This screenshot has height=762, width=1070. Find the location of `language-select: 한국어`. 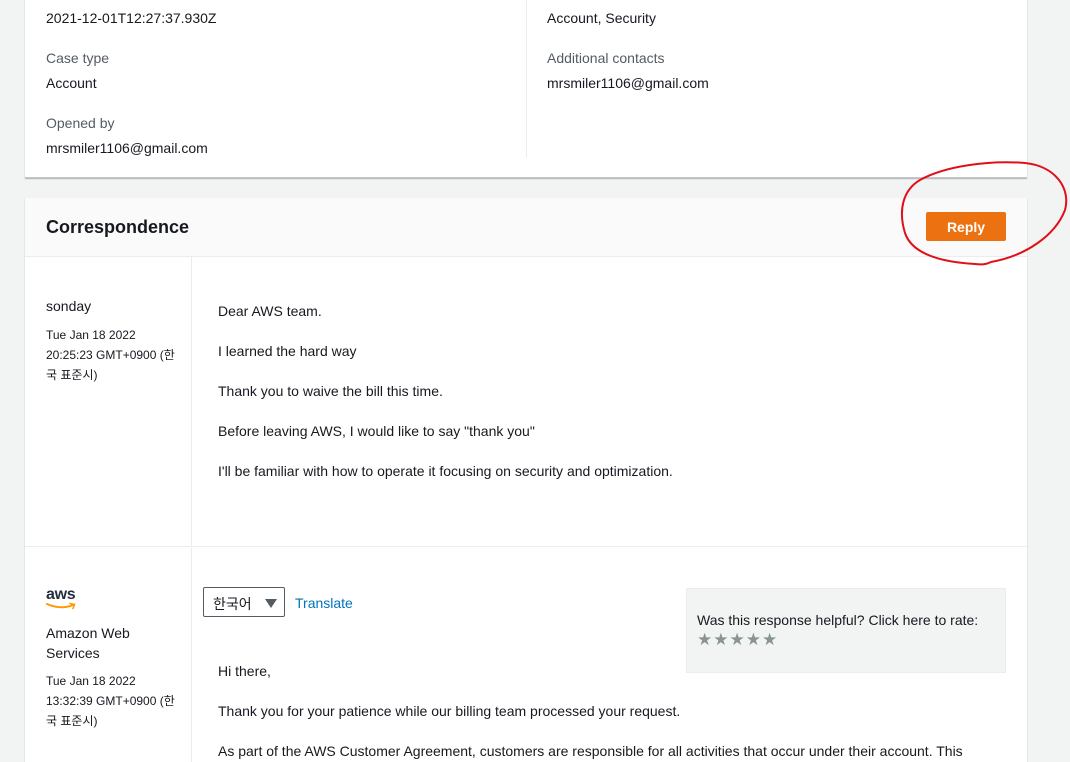

language-select: 한국어 is located at coordinates (244, 602).